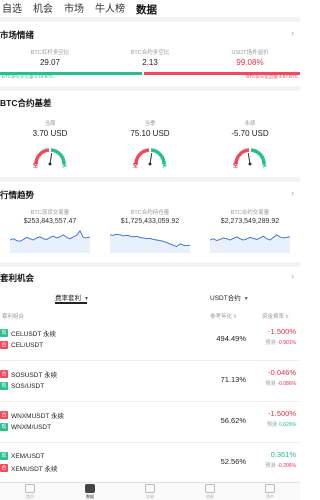 The height and width of the screenshot is (500, 320). I want to click on tab-market: 市场, so click(74, 10).